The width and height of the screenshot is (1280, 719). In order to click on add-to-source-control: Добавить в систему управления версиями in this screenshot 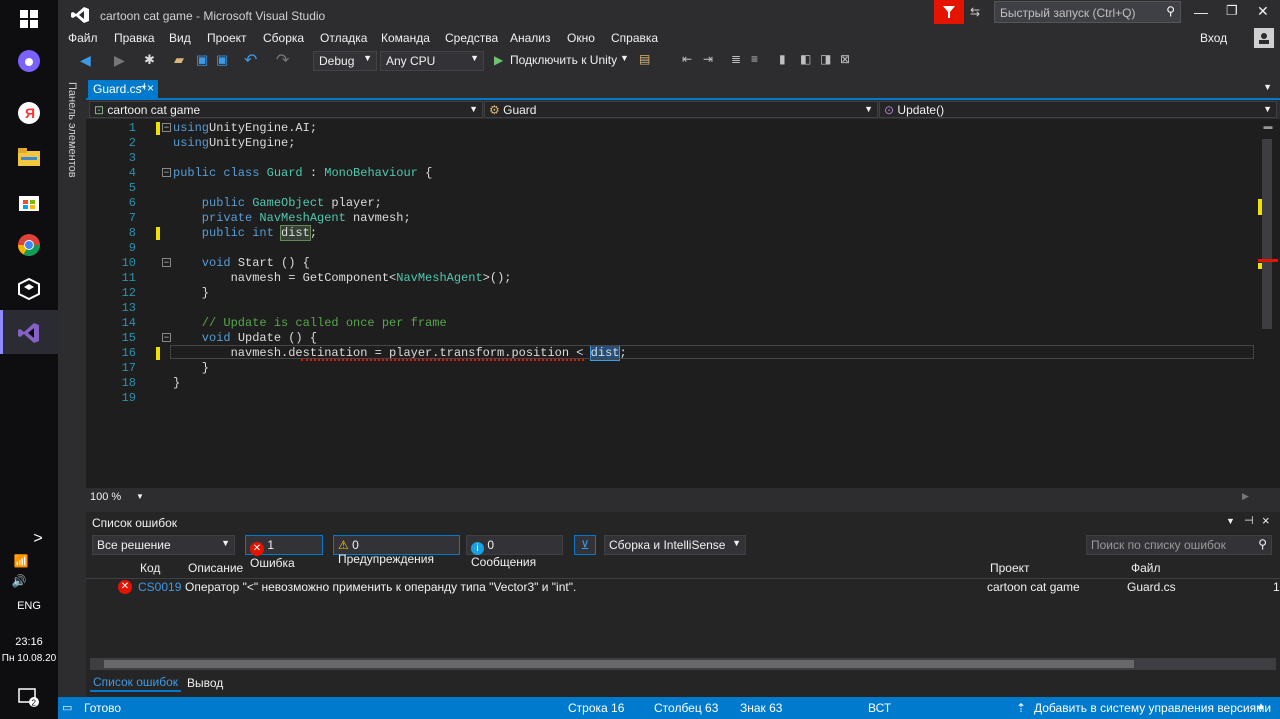, I will do `click(1152, 708)`.